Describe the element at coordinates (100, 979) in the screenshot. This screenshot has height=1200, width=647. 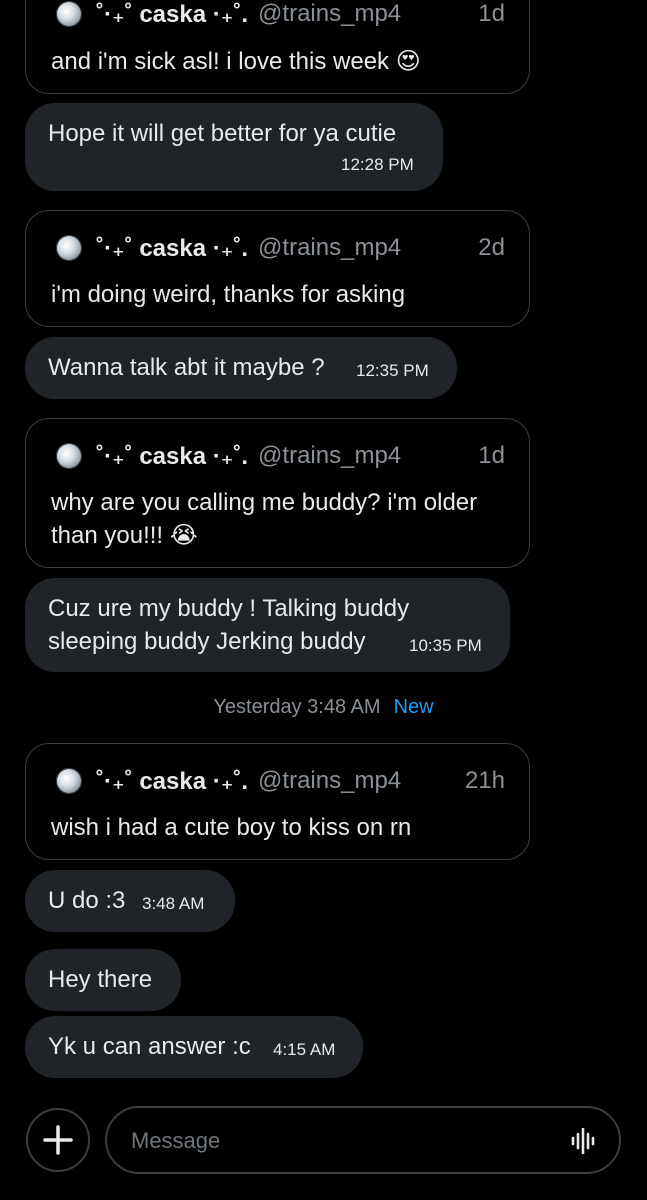
I see `message-text: Hey there` at that location.